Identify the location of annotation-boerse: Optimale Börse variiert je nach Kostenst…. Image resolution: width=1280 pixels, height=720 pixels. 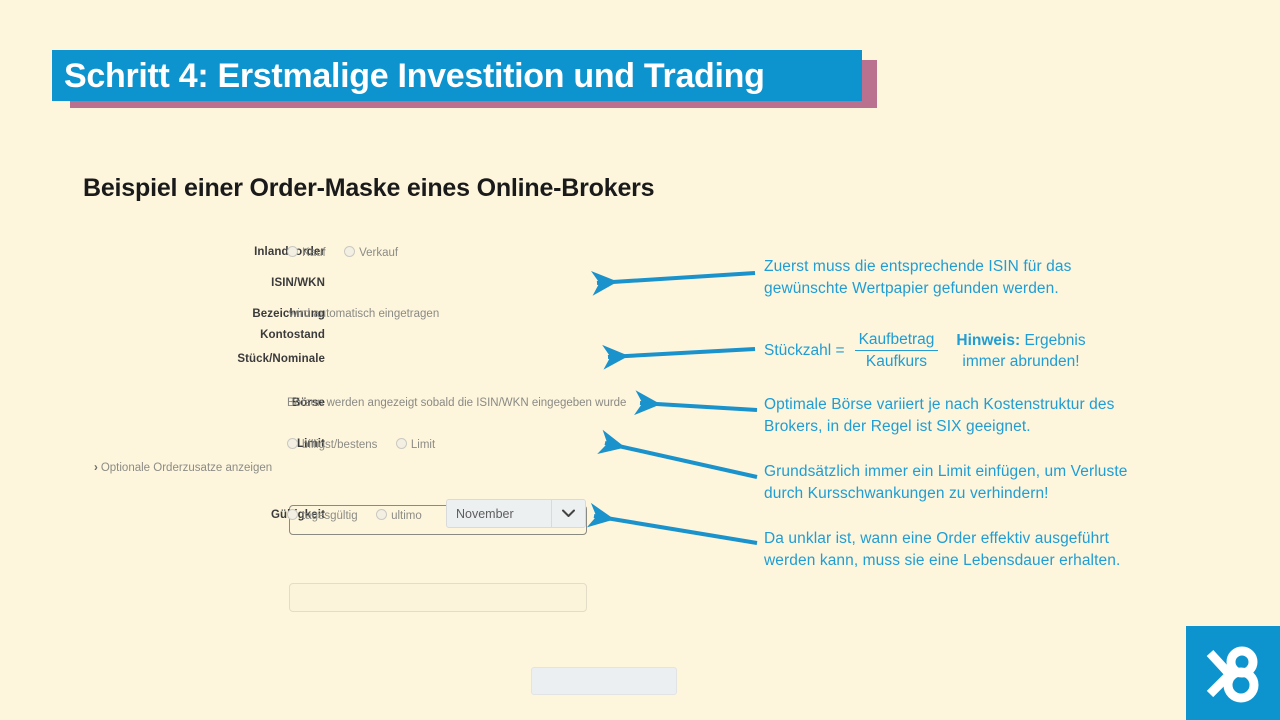
(939, 415).